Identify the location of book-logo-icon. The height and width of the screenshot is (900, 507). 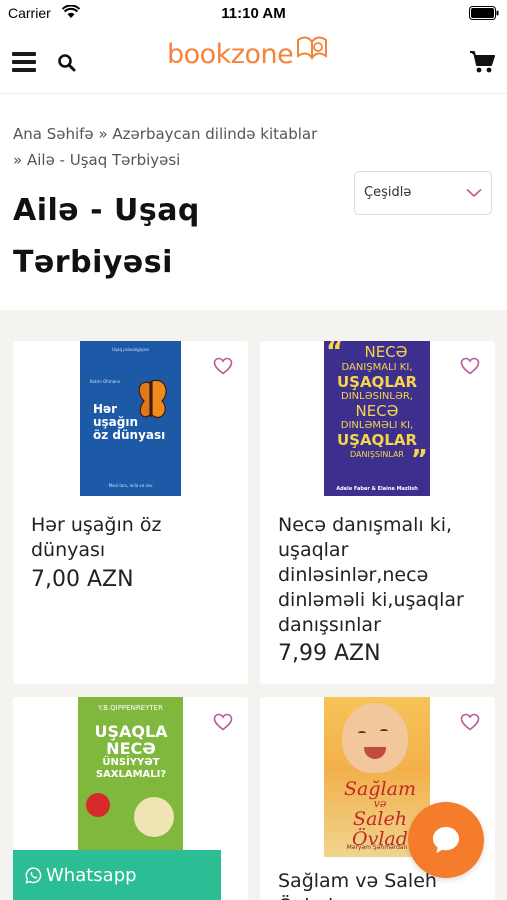
(312, 48).